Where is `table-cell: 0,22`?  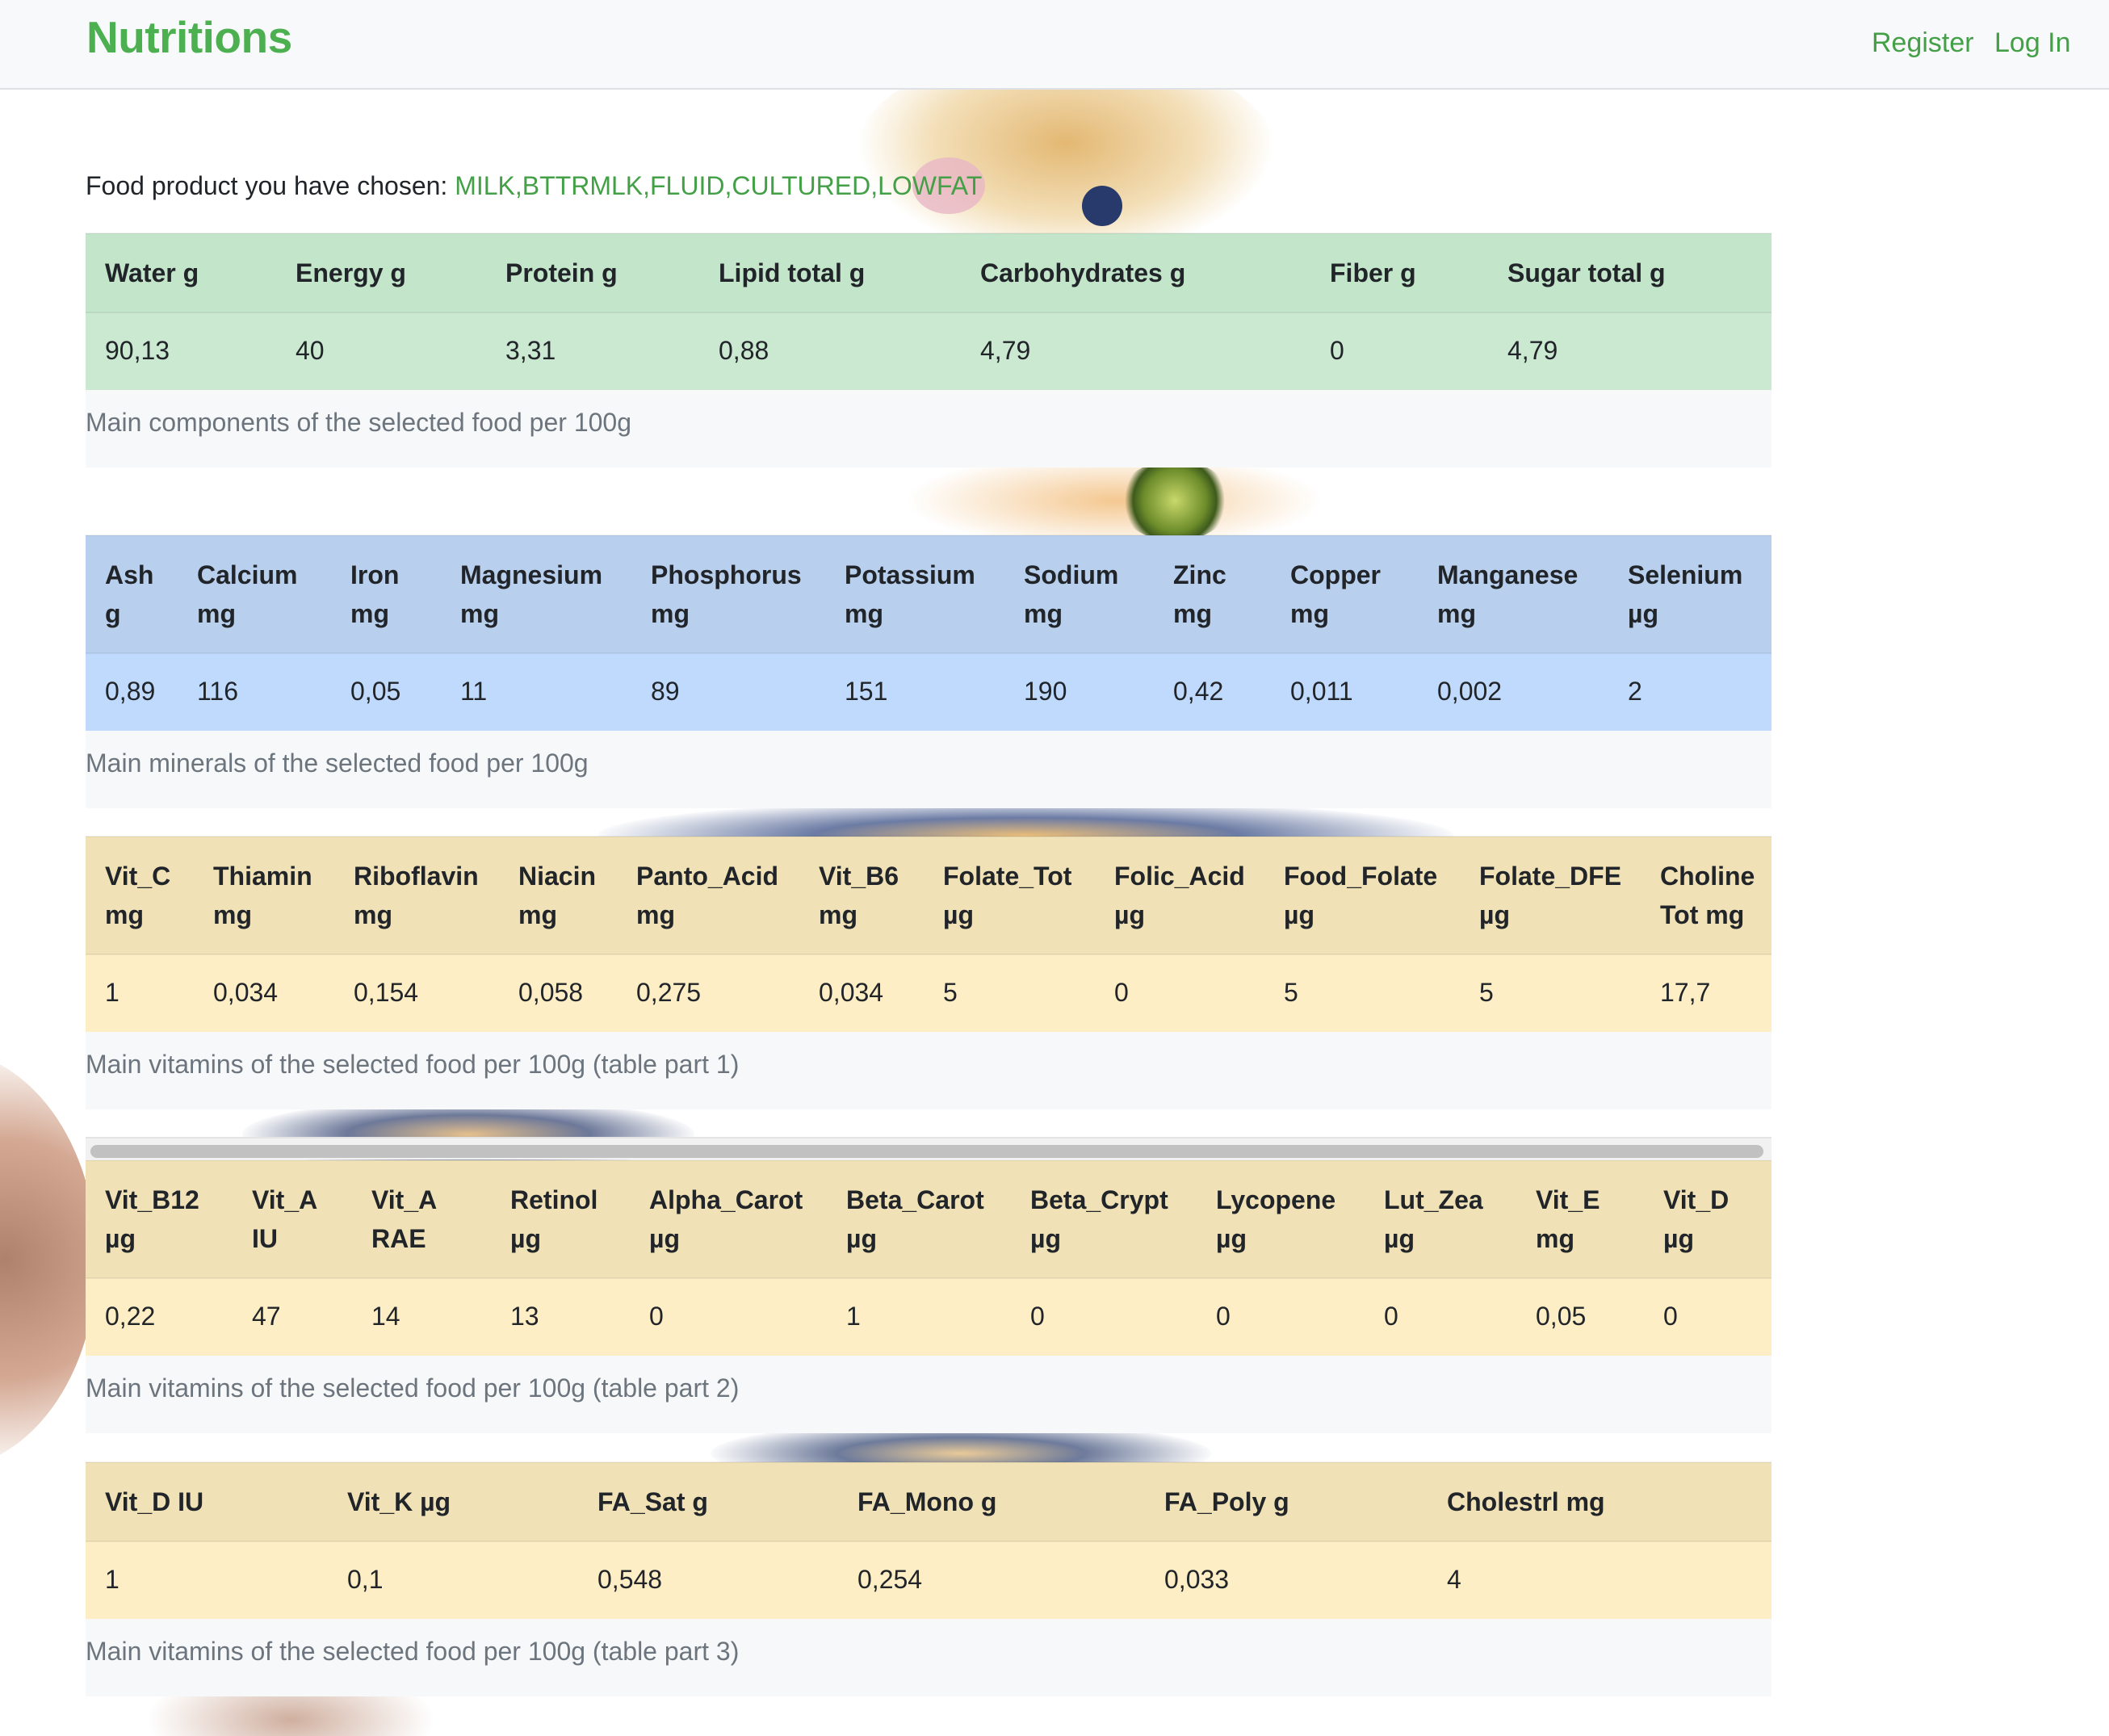 table-cell: 0,22 is located at coordinates (159, 1316).